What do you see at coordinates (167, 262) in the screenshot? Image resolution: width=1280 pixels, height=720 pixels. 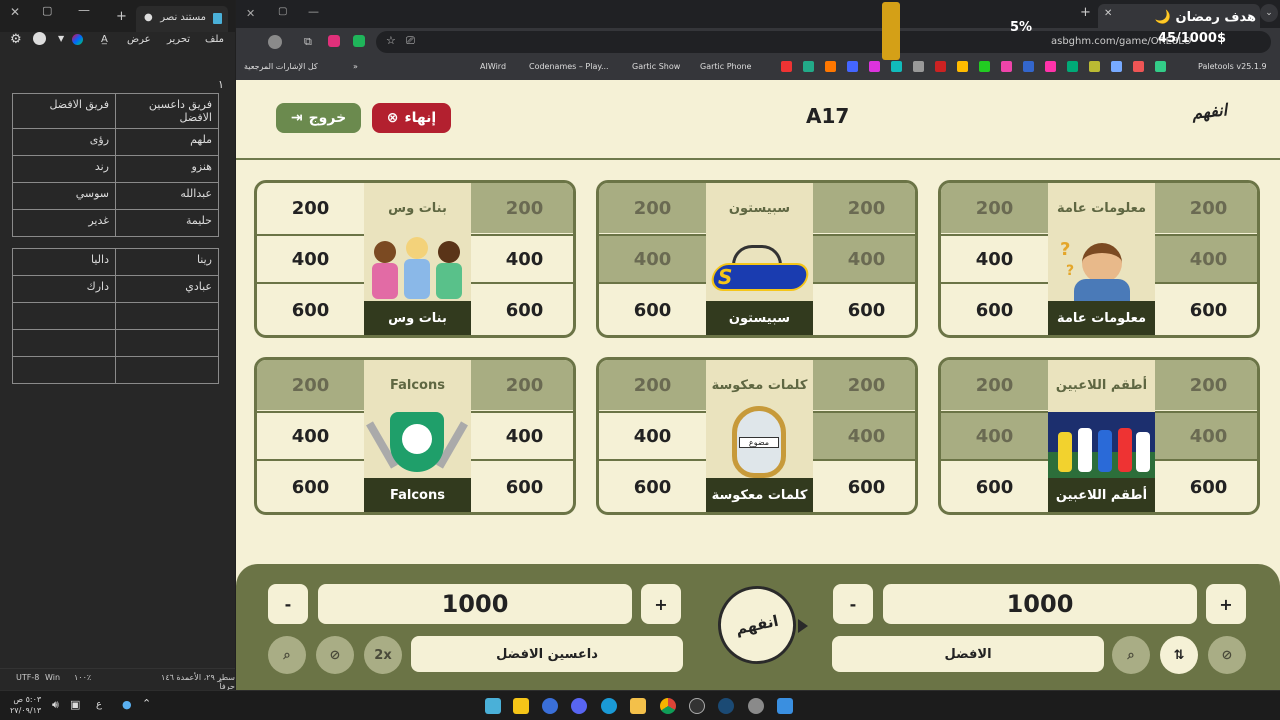 I see `table-cell: رينا` at bounding box center [167, 262].